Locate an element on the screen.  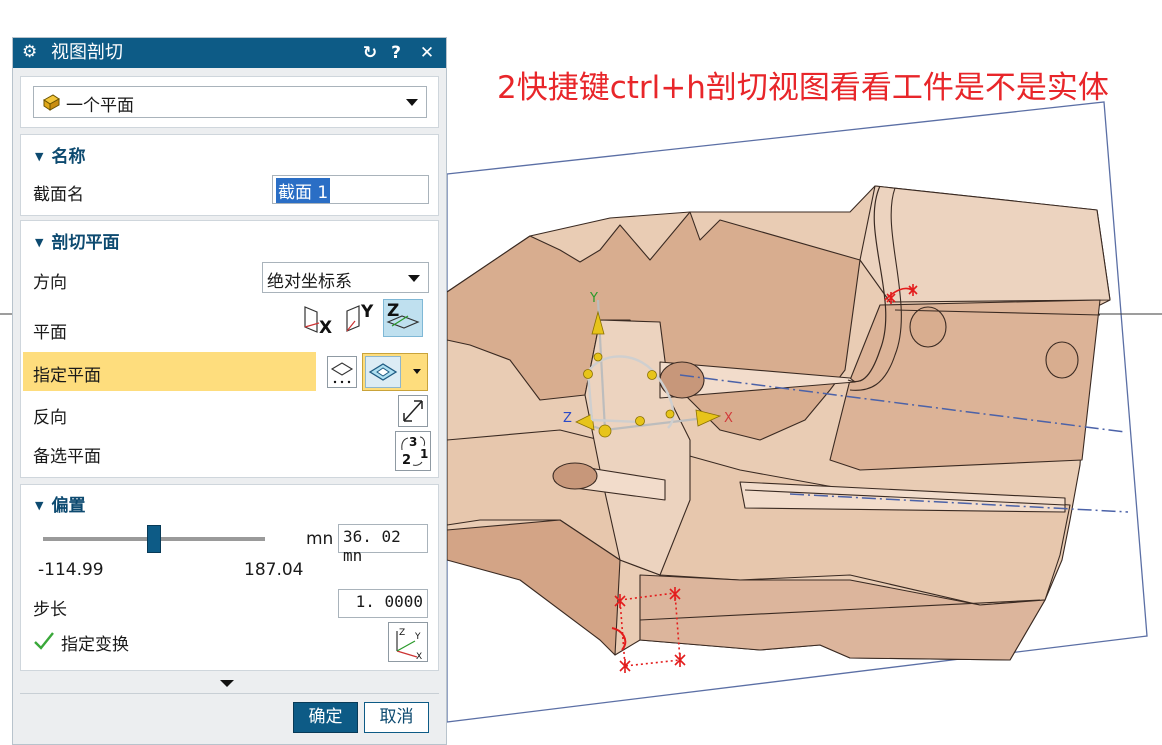
reverse-arrows-icon is located at coordinates (413, 411).